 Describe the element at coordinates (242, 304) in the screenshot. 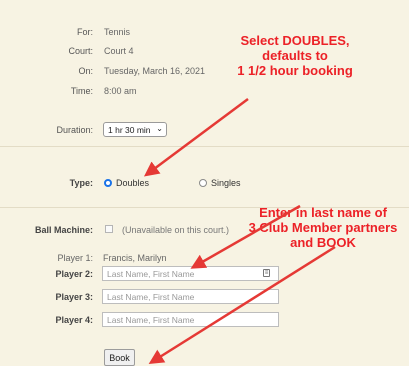

I see `arrow-to-book` at that location.